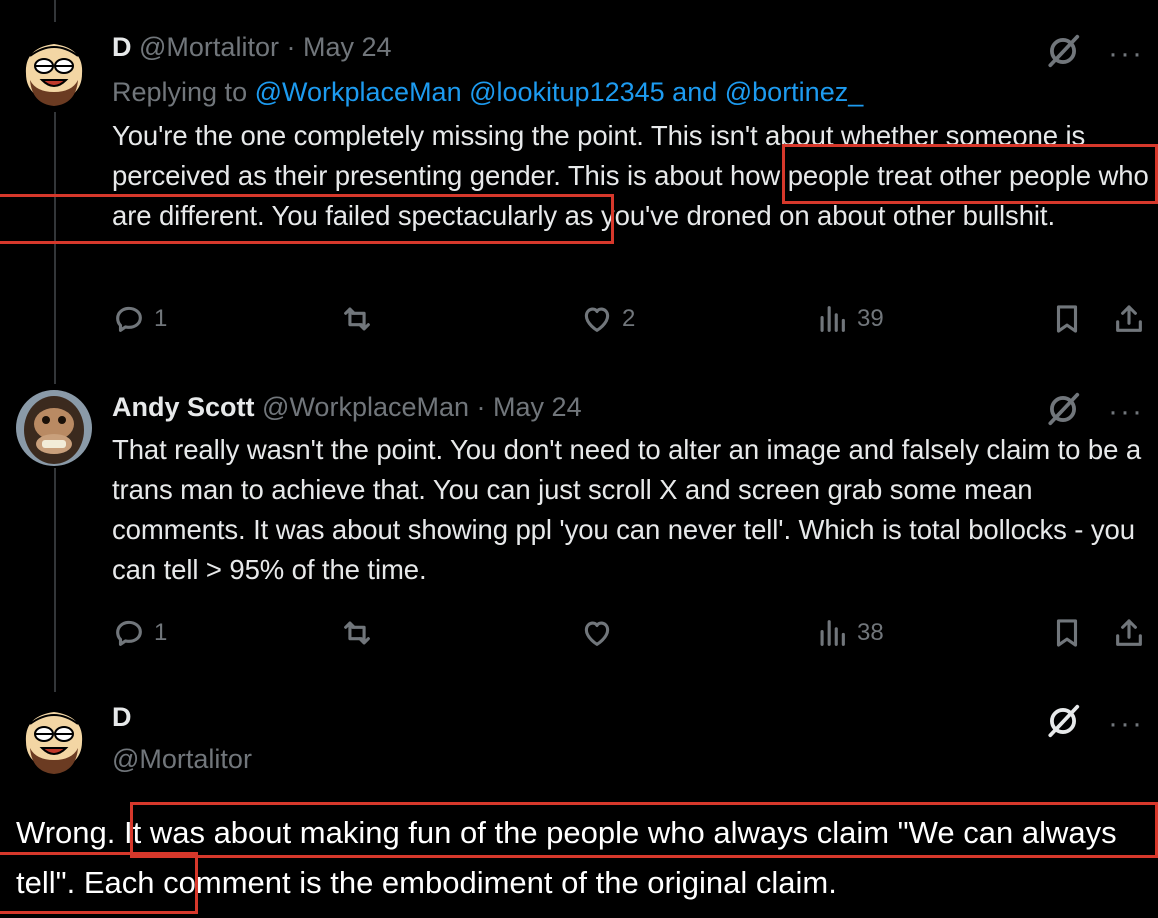 Image resolution: width=1158 pixels, height=918 pixels. I want to click on views-count: 39, so click(870, 318).